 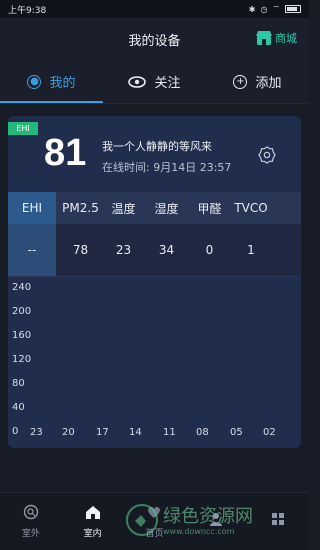 What do you see at coordinates (68, 432) in the screenshot?
I see `x-axis-tick: 20` at bounding box center [68, 432].